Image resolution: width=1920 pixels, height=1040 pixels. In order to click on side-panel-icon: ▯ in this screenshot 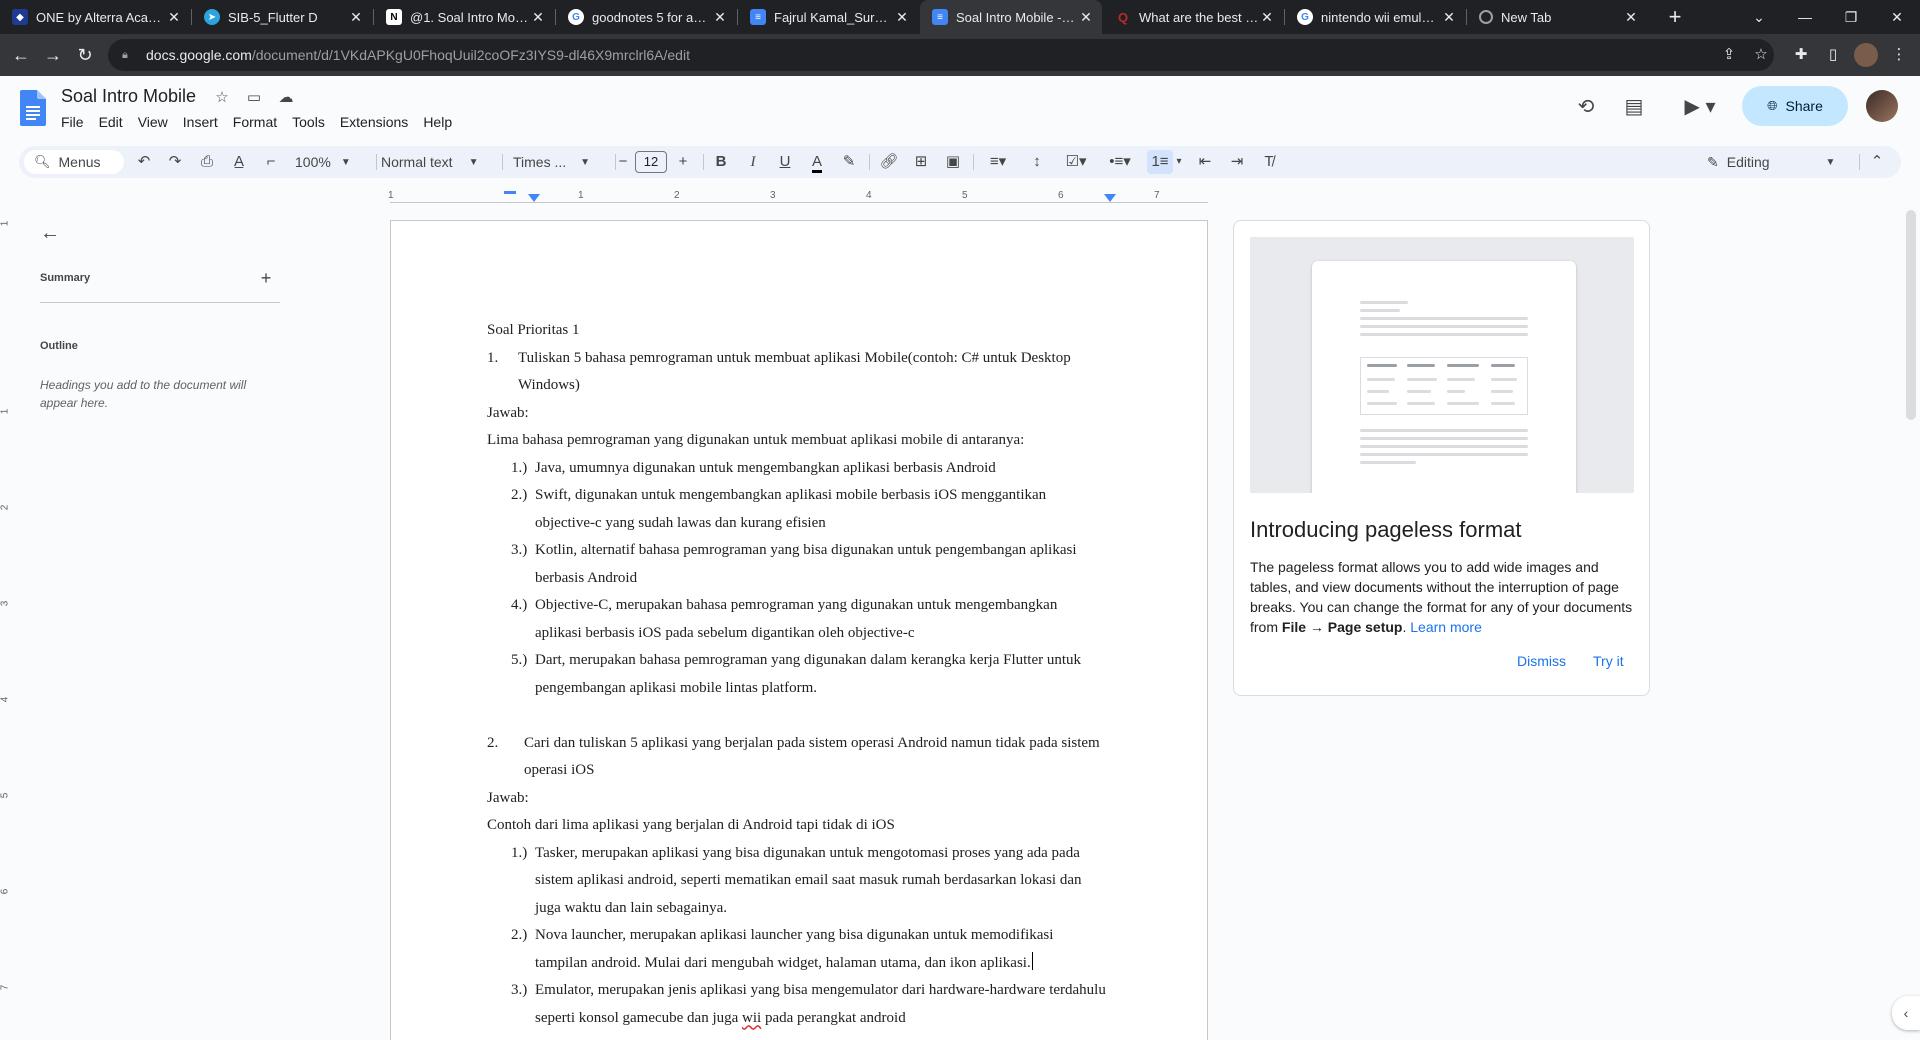, I will do `click(1833, 55)`.